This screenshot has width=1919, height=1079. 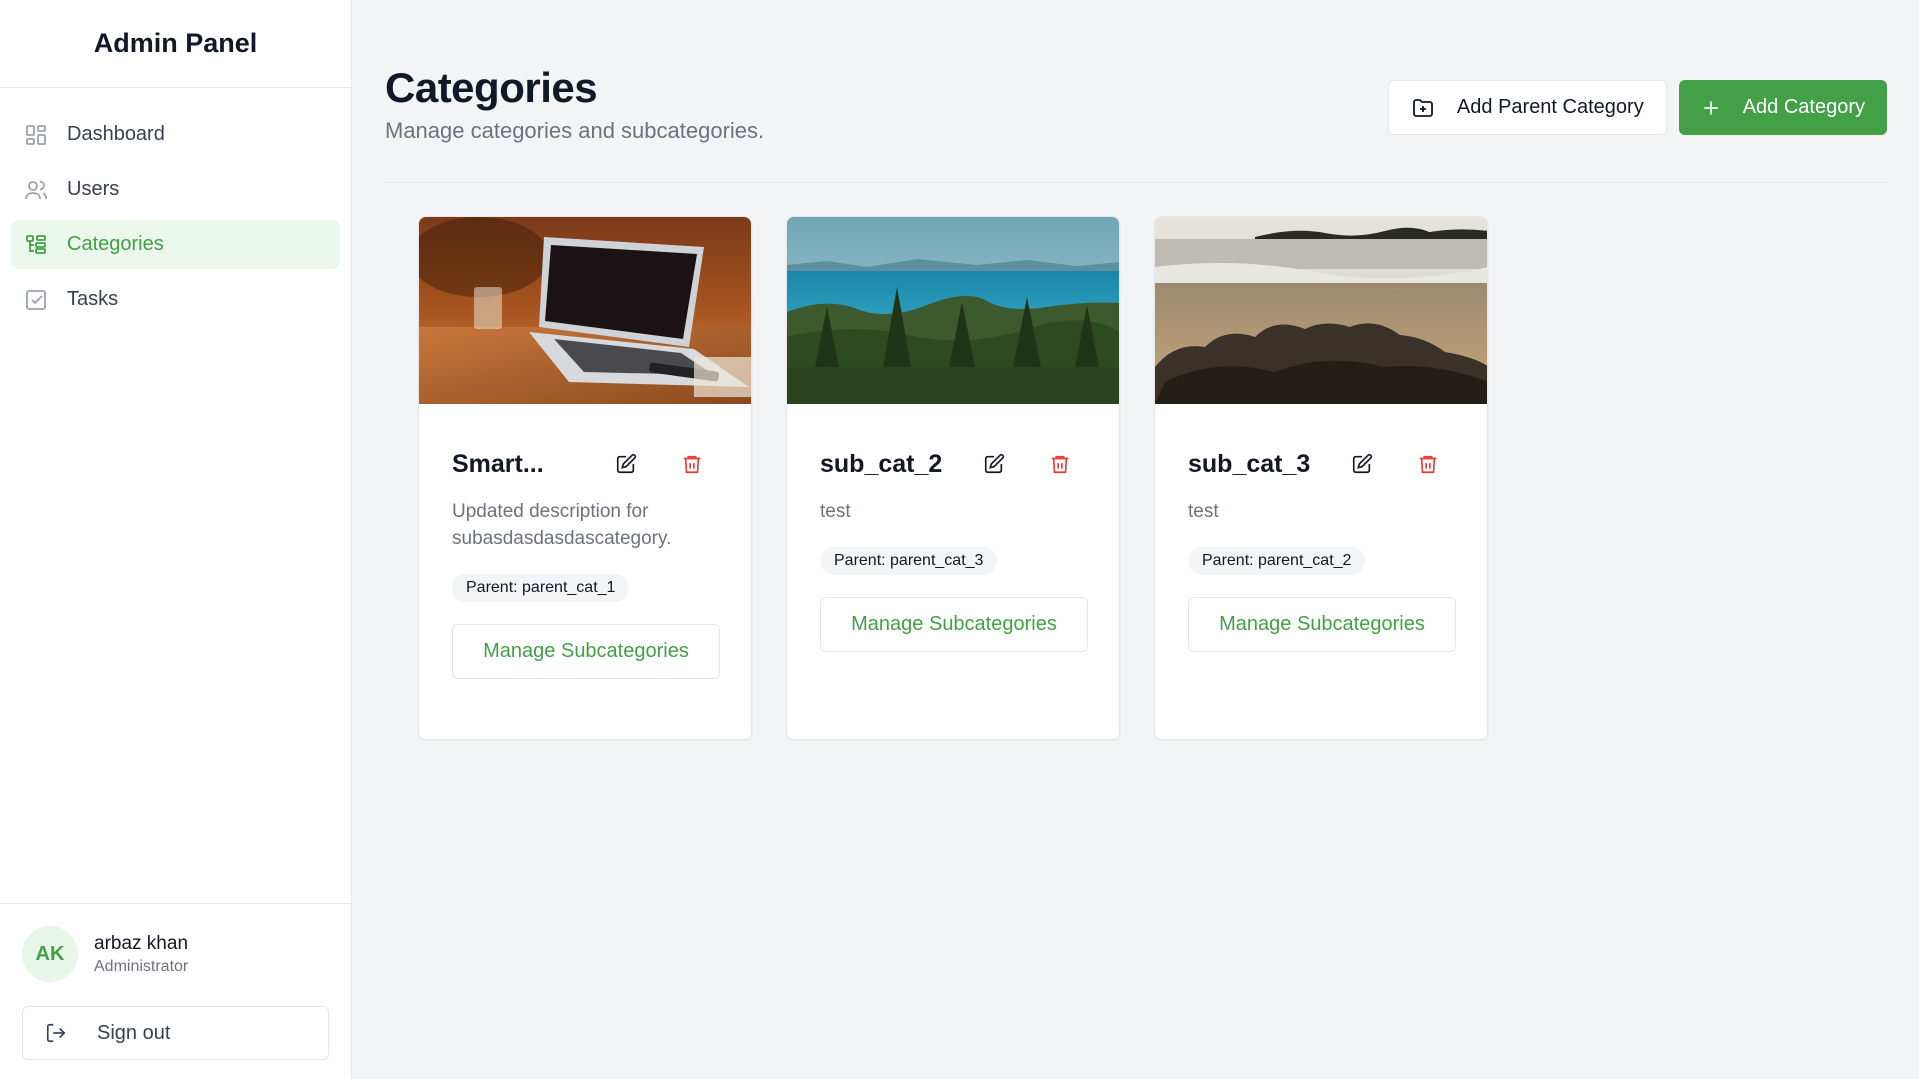 I want to click on sidebar-item-dashboard: Dashboard, so click(x=175, y=134).